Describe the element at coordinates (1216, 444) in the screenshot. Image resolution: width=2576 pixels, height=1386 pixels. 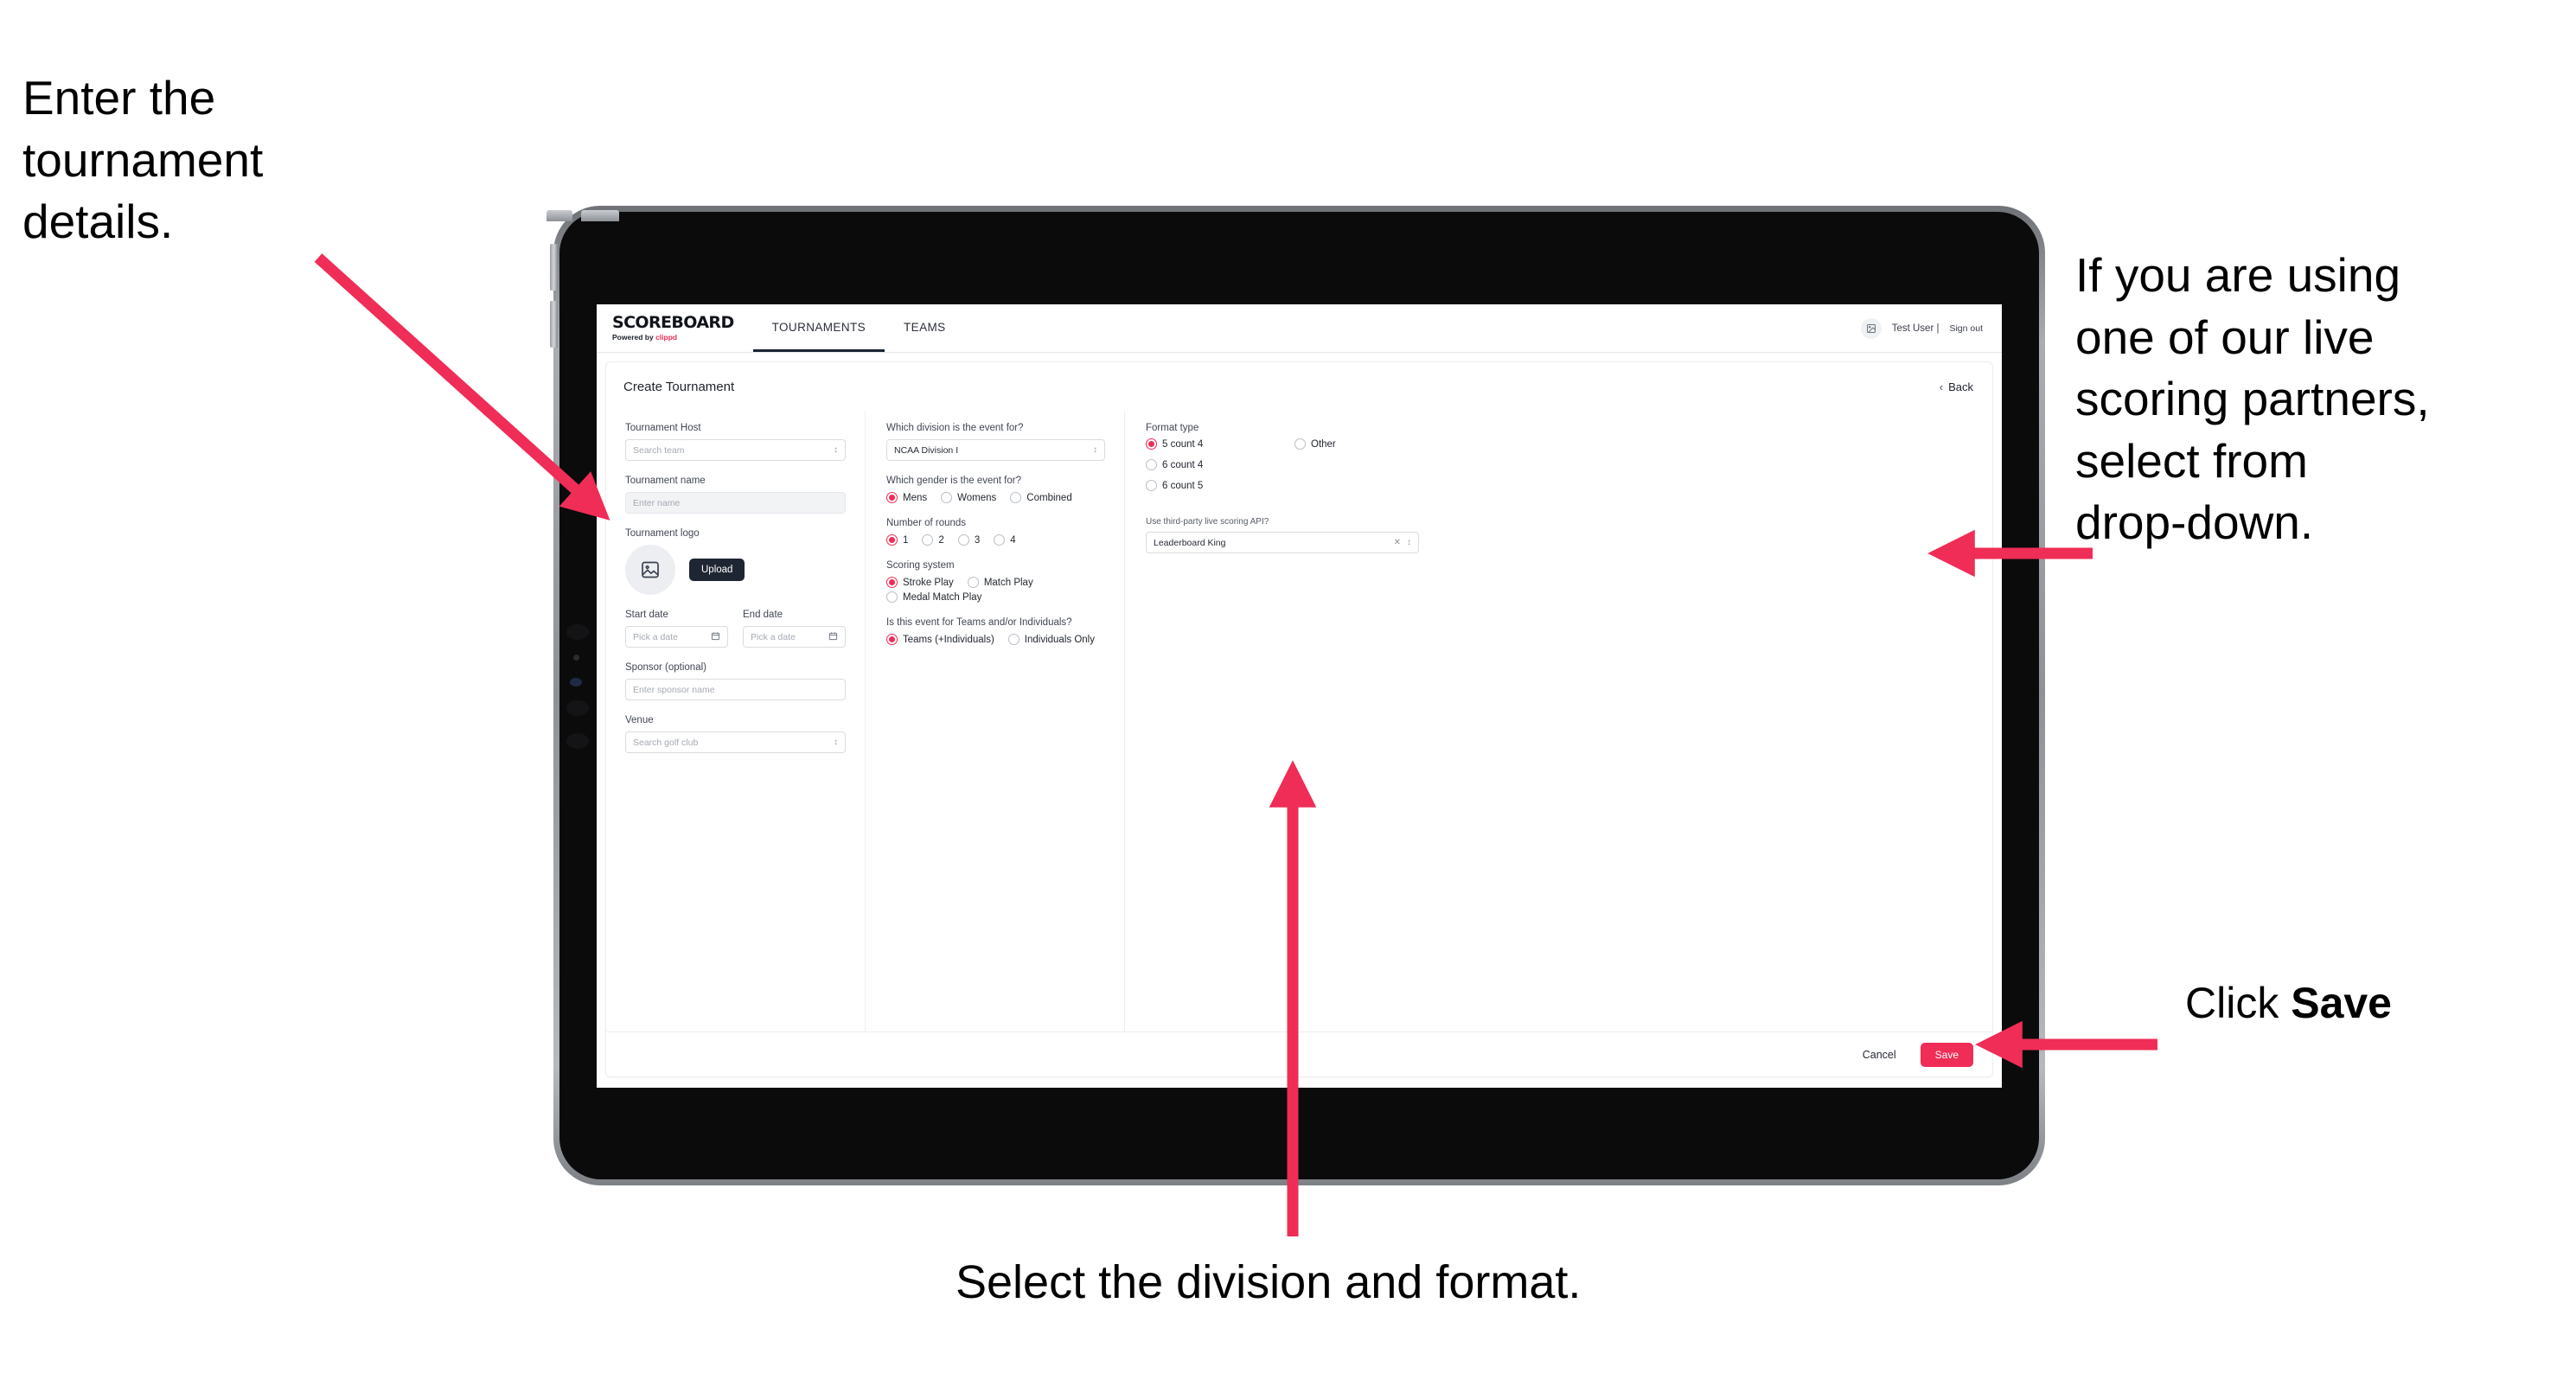
I see `format-option-5-count-4: 5 count 4` at that location.